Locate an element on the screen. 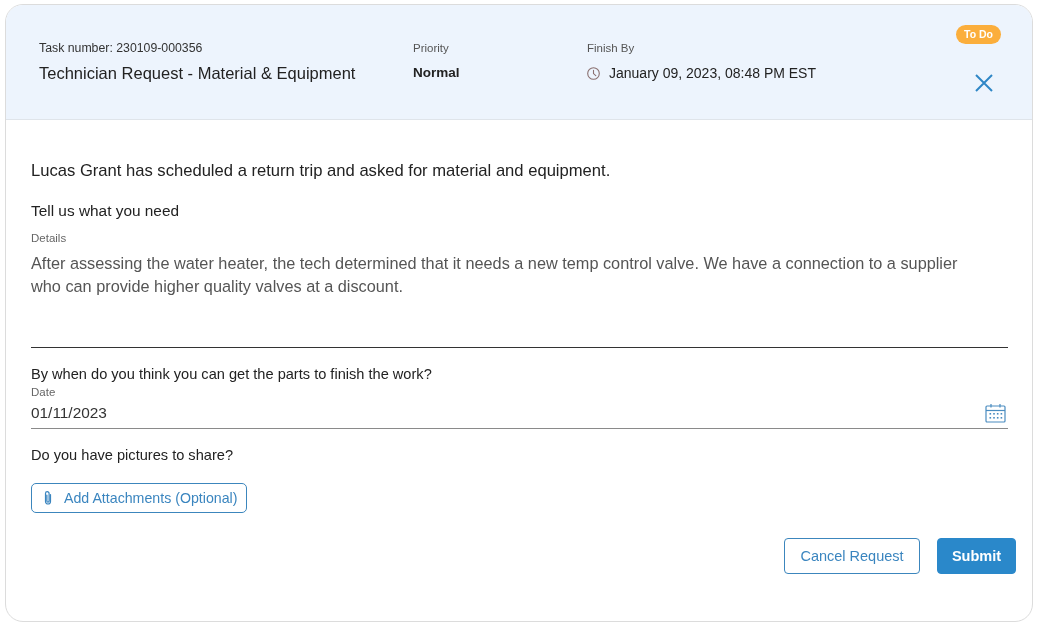 Image resolution: width=1040 pixels, height=626 pixels. question-text: By when do you think you can get the parts to finish the work? is located at coordinates (232, 374).